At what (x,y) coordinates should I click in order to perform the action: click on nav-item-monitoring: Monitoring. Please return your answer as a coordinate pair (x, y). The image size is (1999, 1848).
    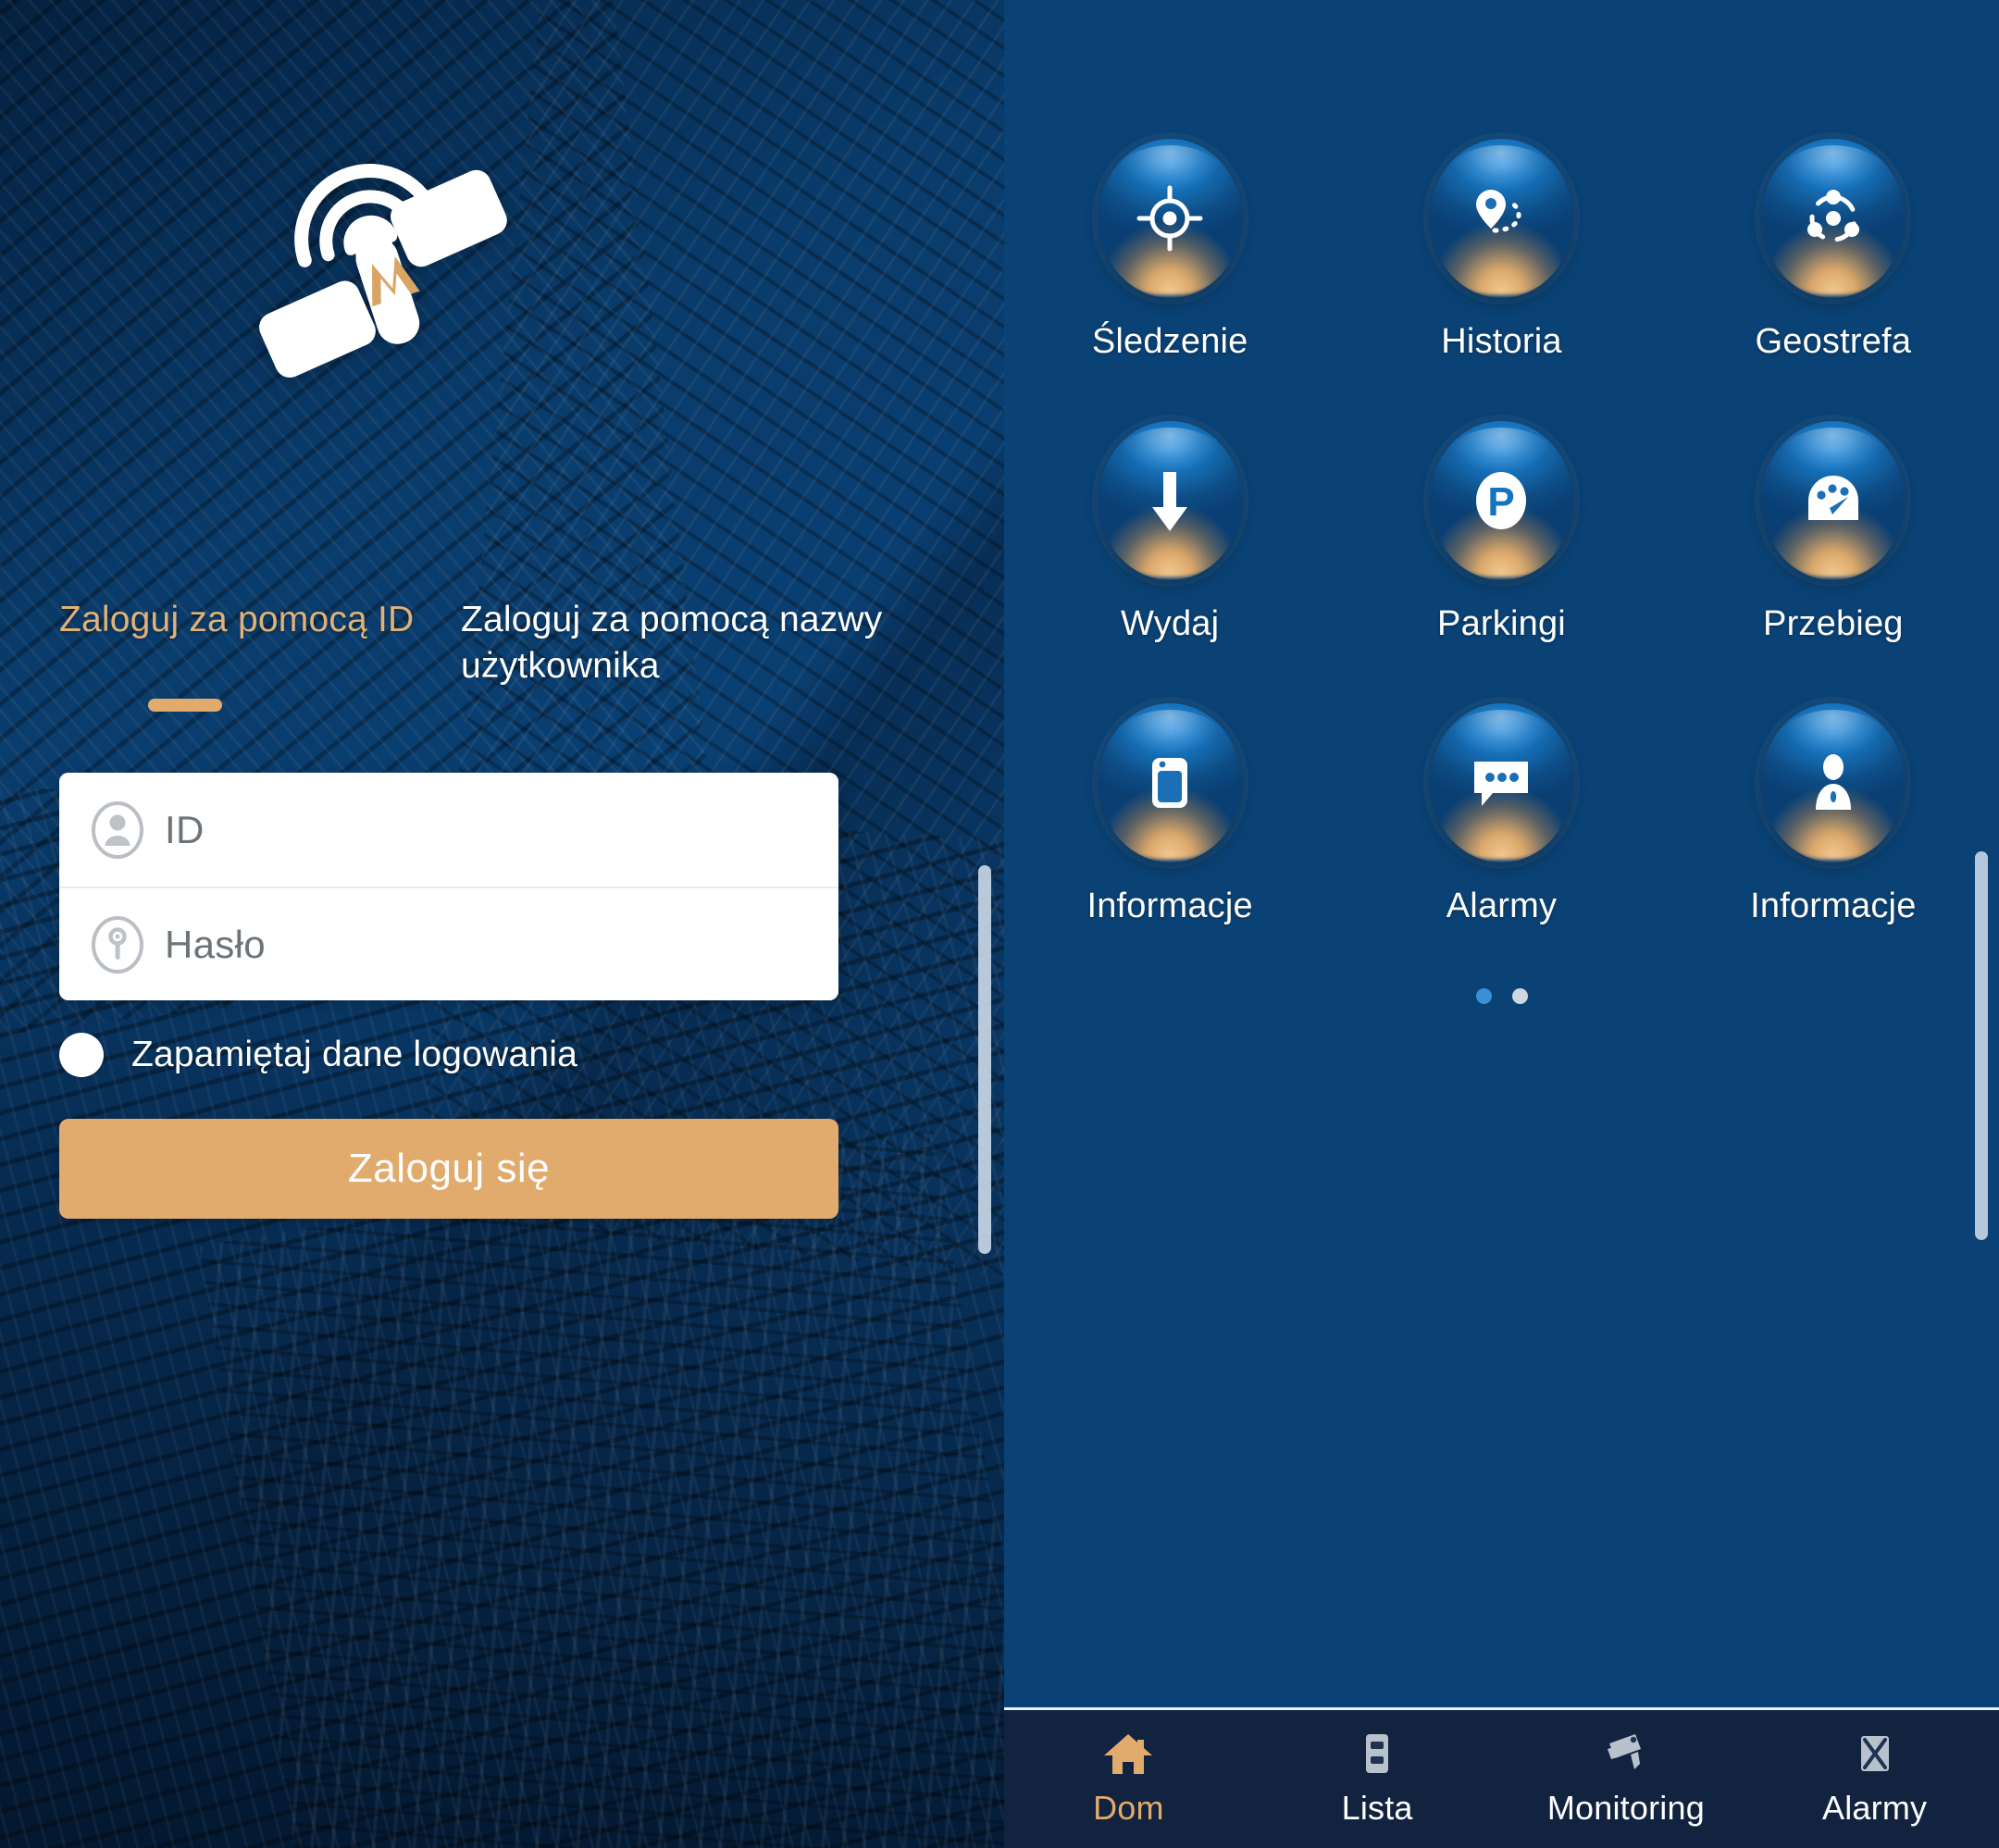
    Looking at the image, I should click on (1626, 1779).